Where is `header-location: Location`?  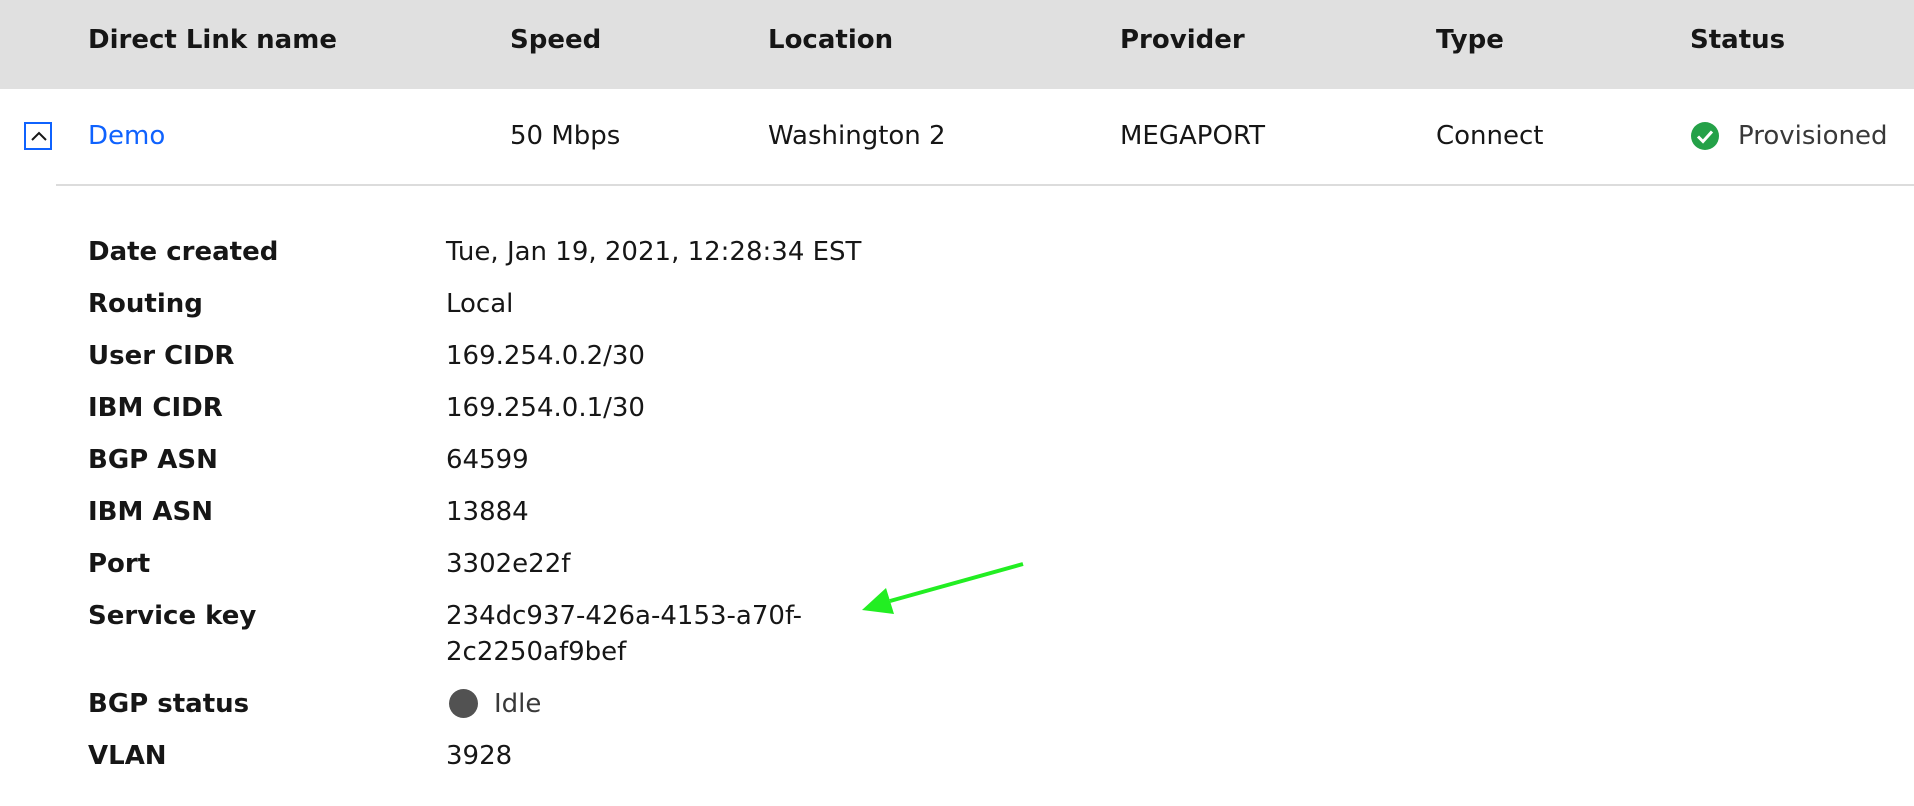 header-location: Location is located at coordinates (830, 40).